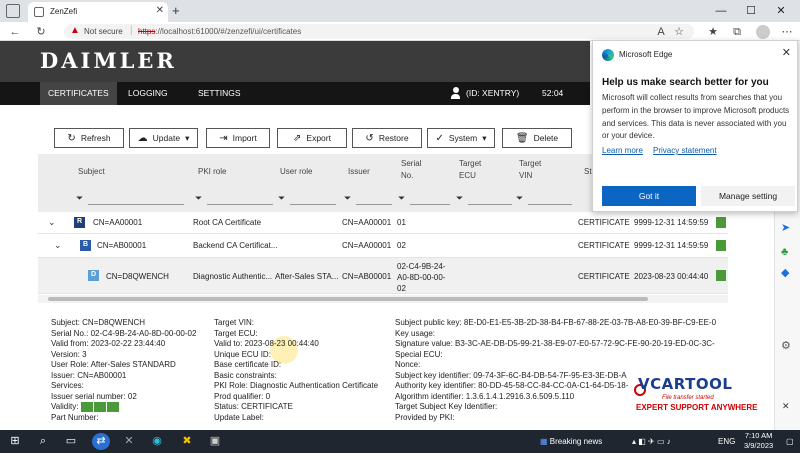  What do you see at coordinates (219, 93) in the screenshot?
I see `nav-settings: SETTINGS` at bounding box center [219, 93].